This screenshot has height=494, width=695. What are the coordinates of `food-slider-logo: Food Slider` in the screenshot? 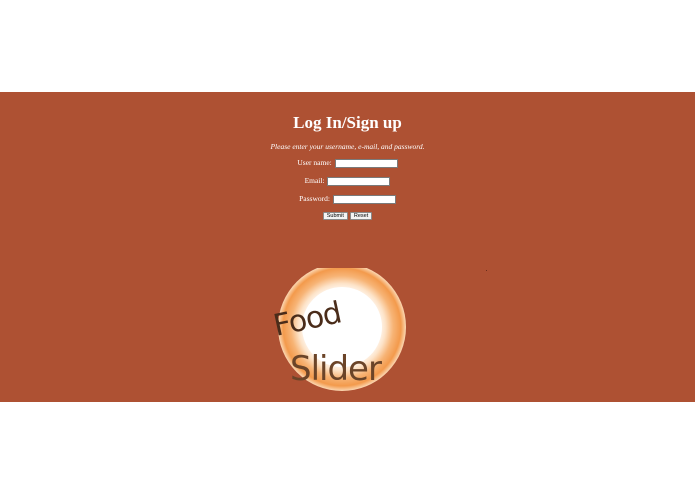 It's located at (338, 329).